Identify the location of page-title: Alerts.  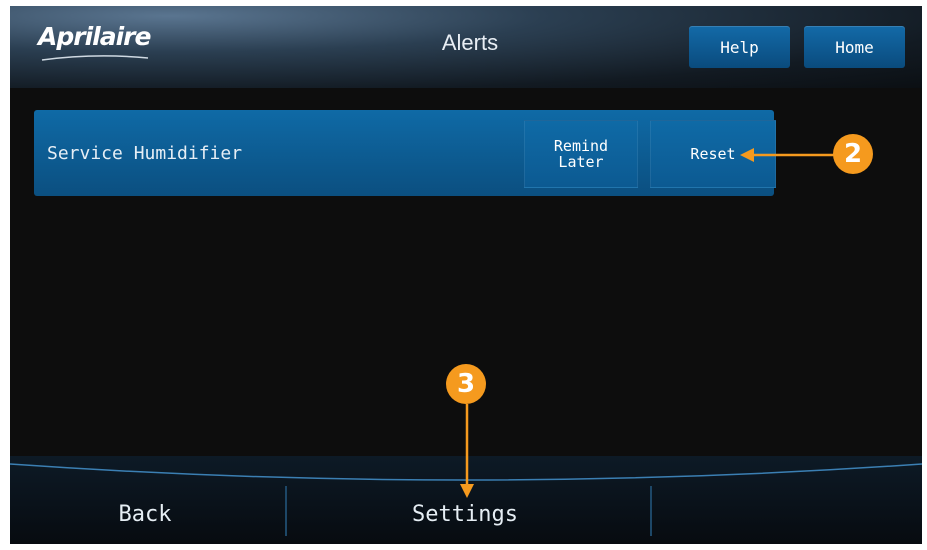
(470, 42).